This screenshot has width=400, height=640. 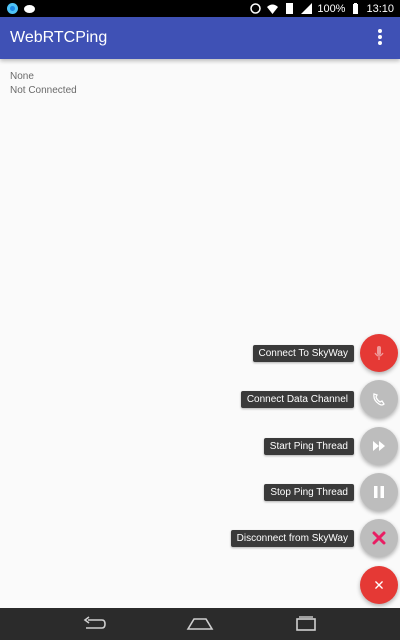 I want to click on fab-item-stop-ping: Stop Ping Thread, so click(x=200, y=492).